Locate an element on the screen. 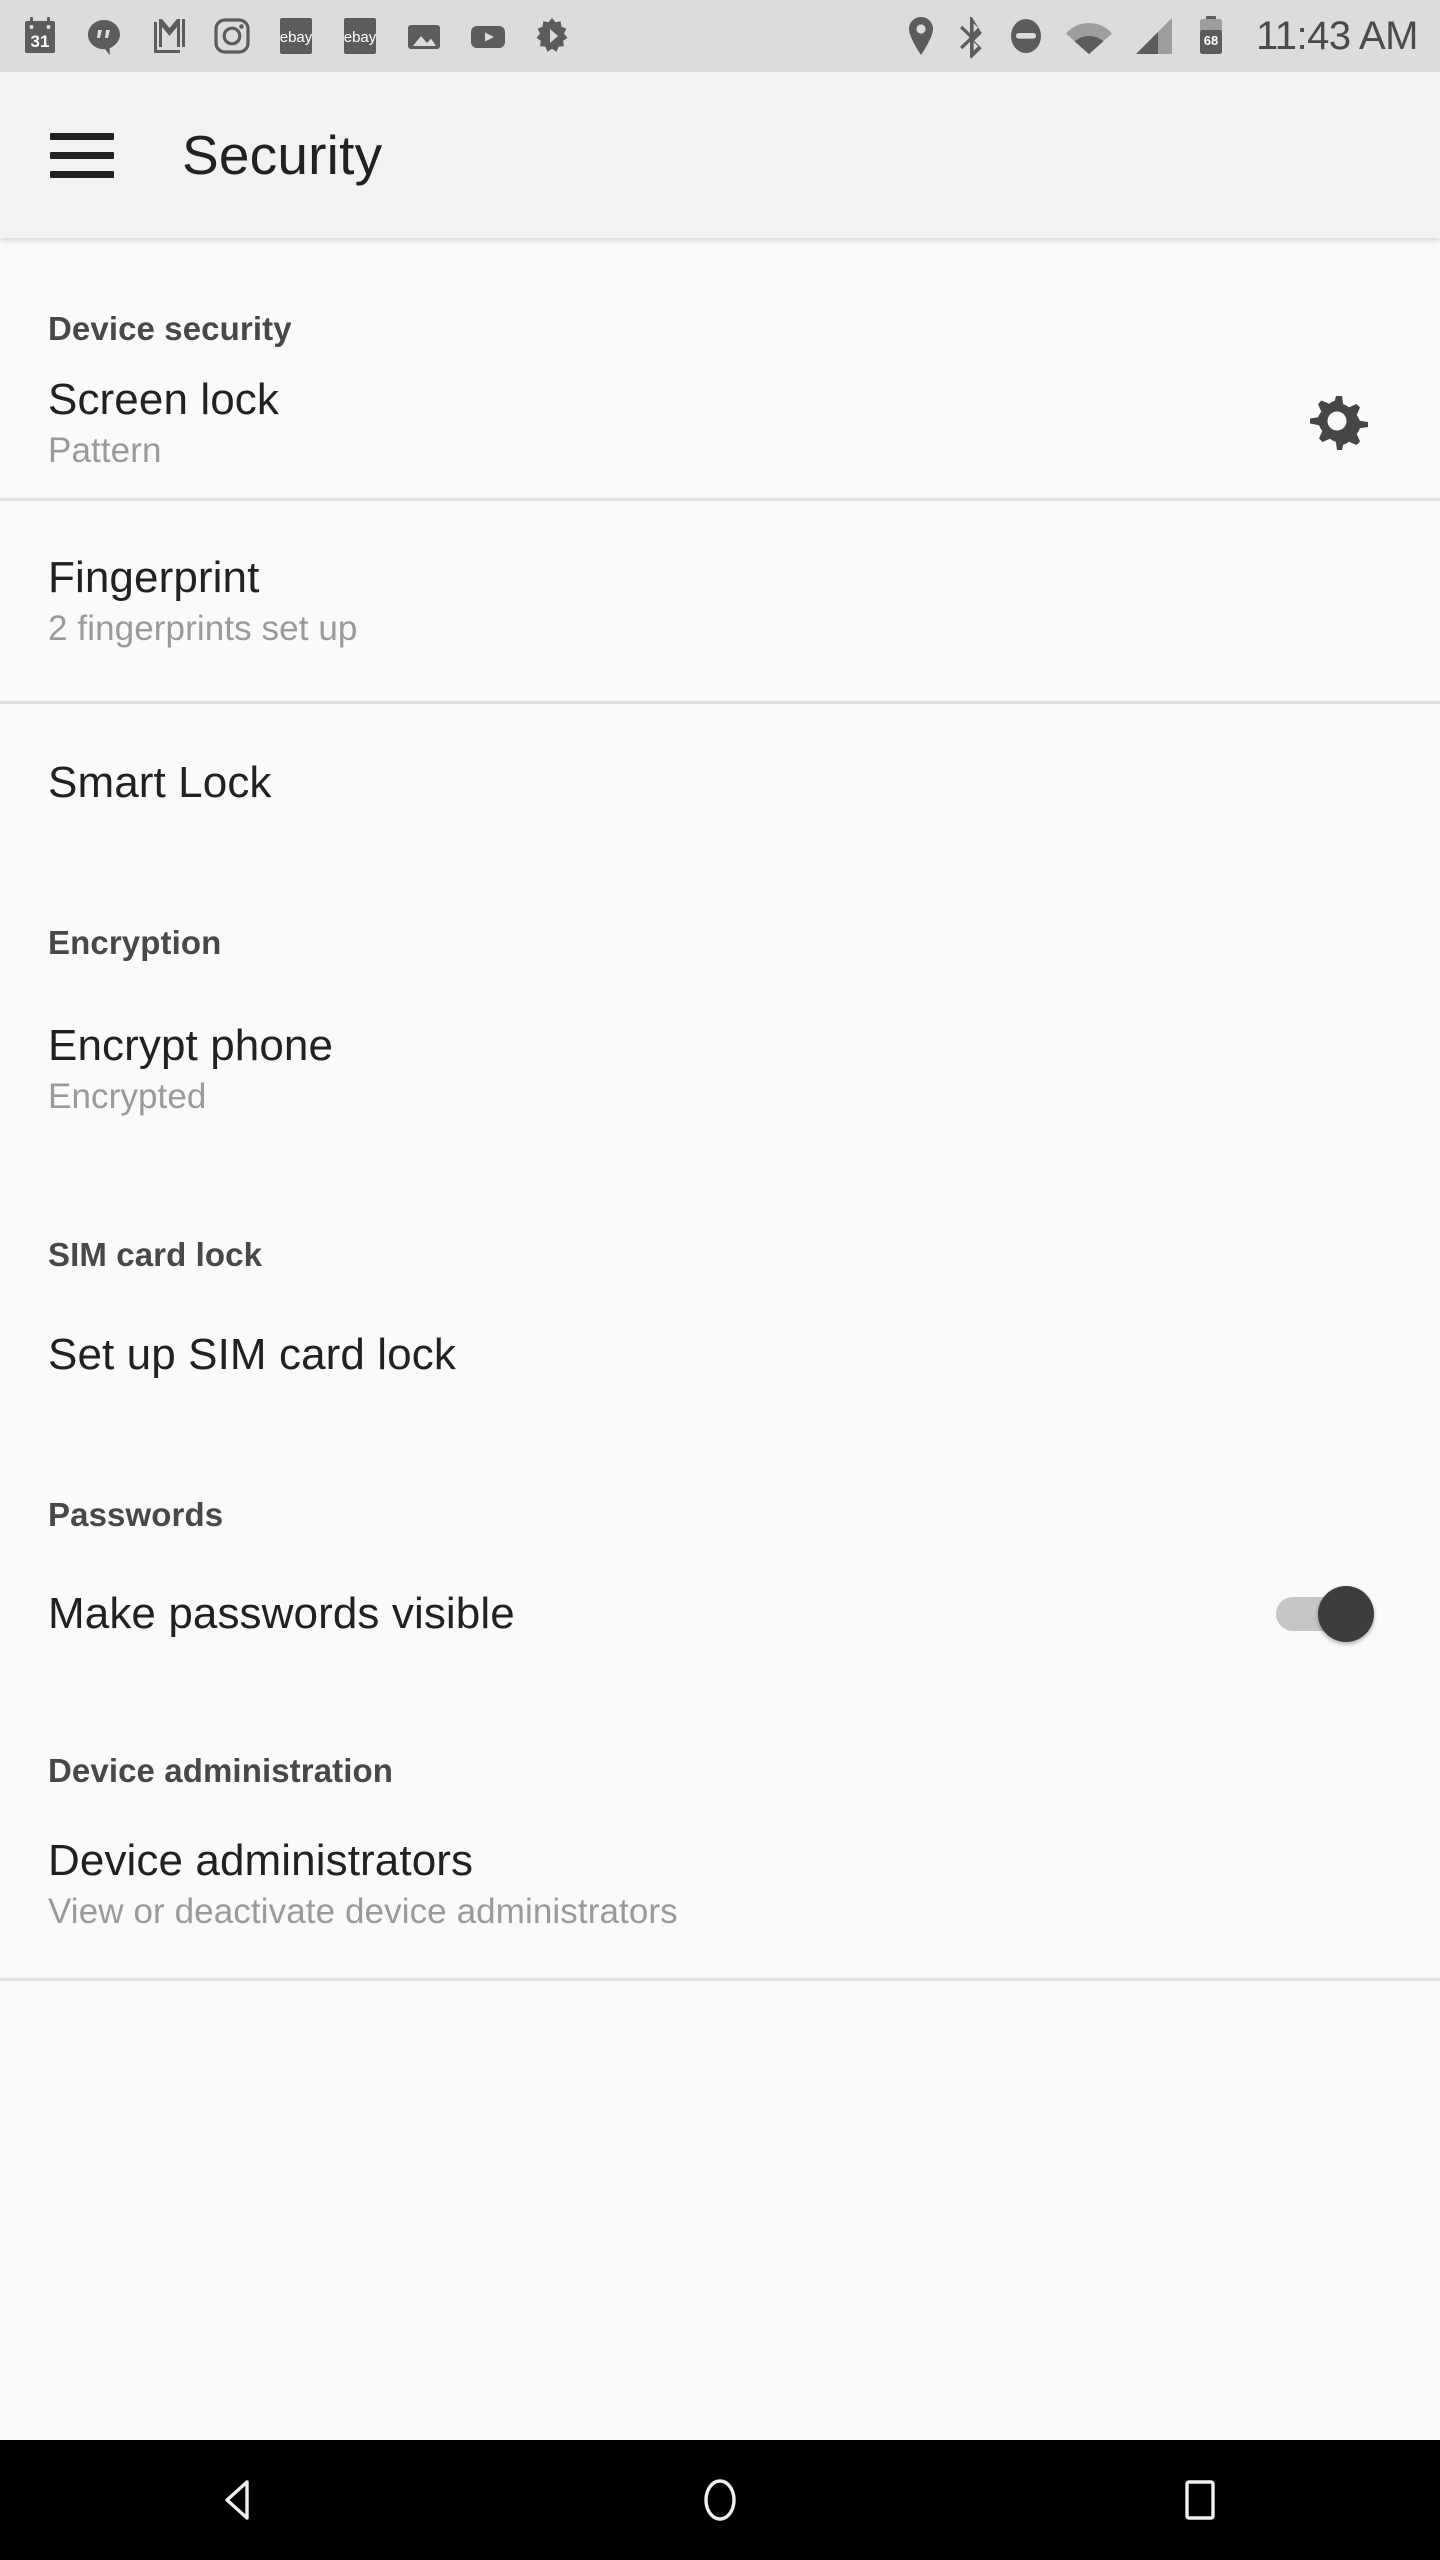 This screenshot has height=2560, width=1440. svg-text: 31 is located at coordinates (40, 41).